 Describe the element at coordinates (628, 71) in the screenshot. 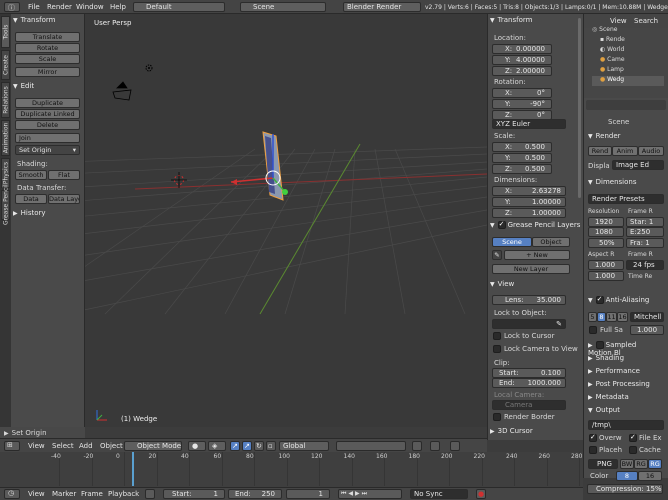

I see `outliner-item-lamp: ● Lamp` at that location.